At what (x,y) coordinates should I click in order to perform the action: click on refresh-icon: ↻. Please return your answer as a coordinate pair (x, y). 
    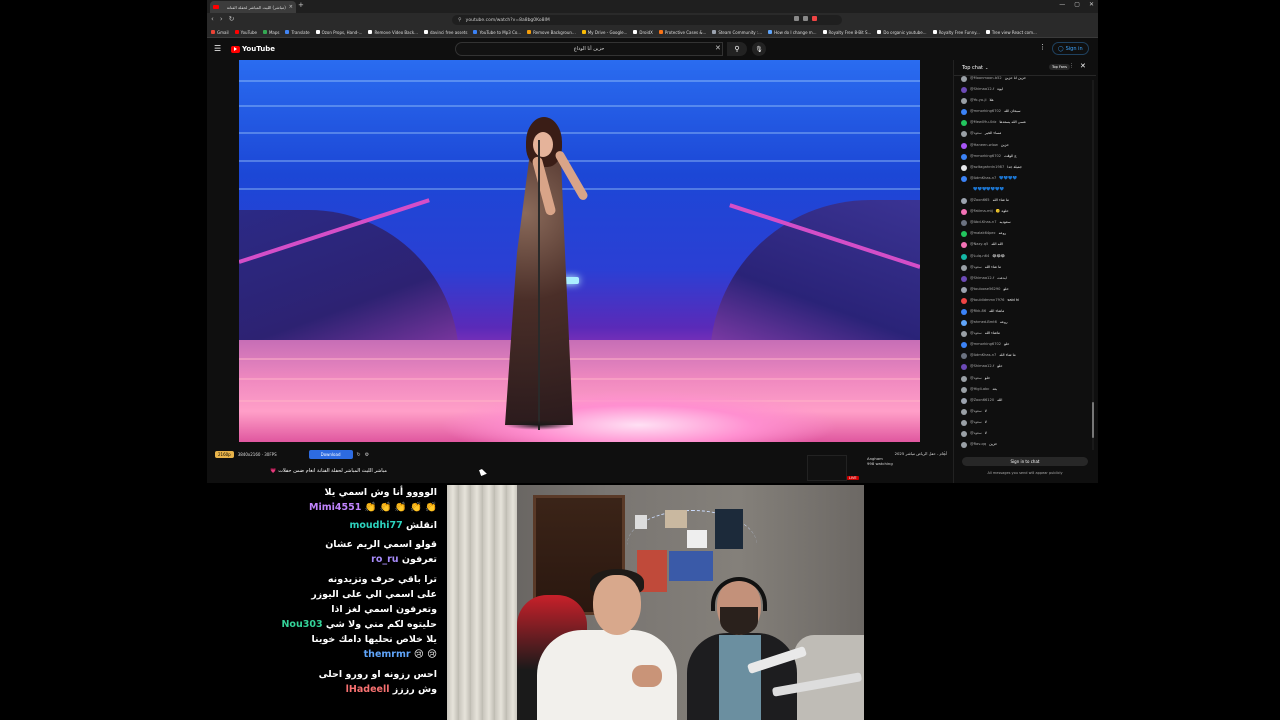
    Looking at the image, I should click on (359, 455).